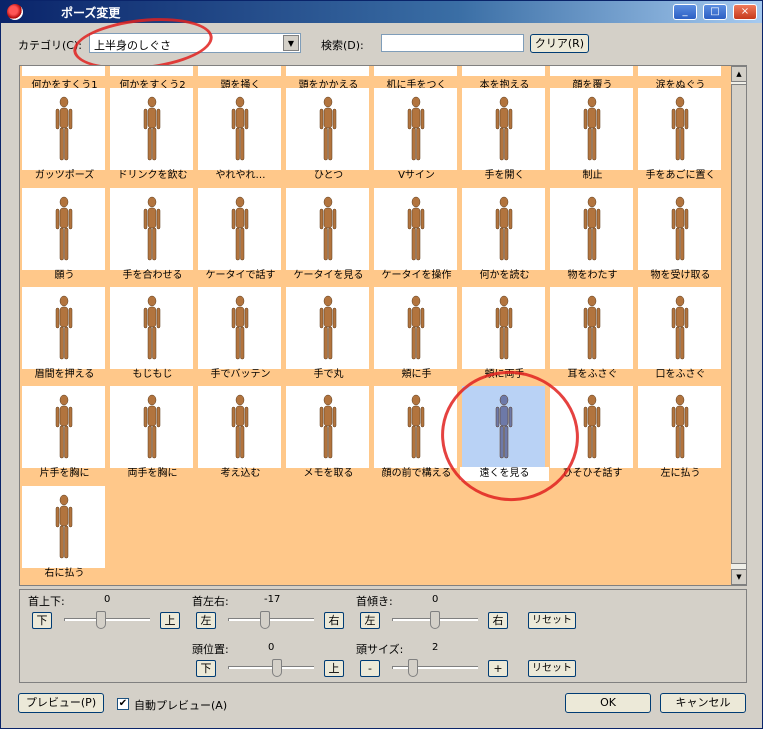 The width and height of the screenshot is (763, 729). What do you see at coordinates (42, 620) in the screenshot?
I see `neck-down-button: 下` at bounding box center [42, 620].